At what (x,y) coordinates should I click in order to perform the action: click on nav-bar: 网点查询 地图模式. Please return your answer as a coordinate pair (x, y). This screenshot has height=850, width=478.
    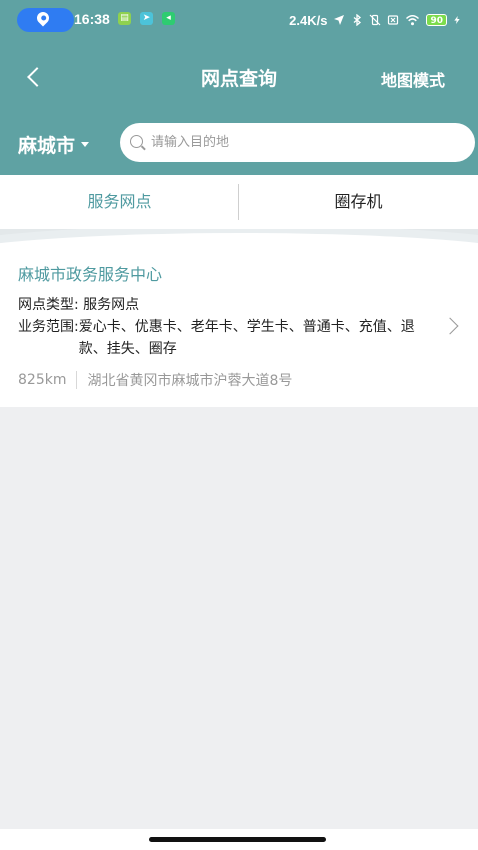
    Looking at the image, I should click on (239, 77).